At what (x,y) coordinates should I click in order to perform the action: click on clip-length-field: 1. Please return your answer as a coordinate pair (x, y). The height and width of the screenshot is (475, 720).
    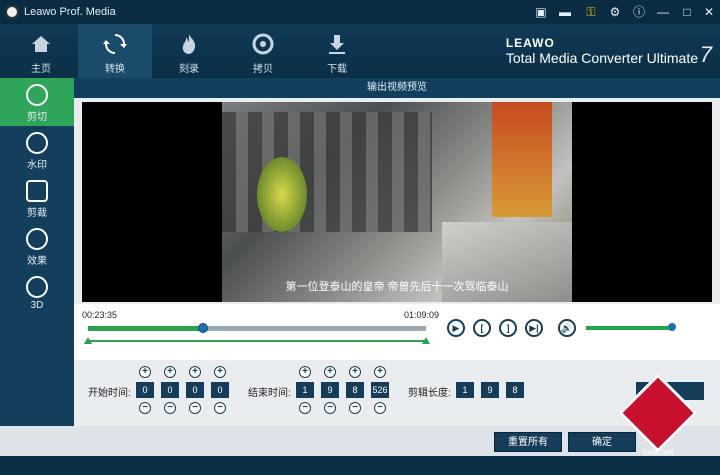
    Looking at the image, I should click on (465, 390).